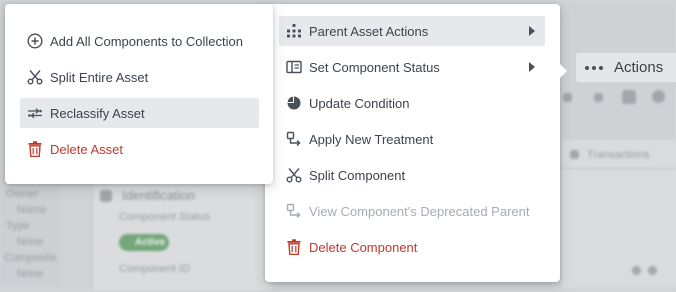  What do you see at coordinates (293, 139) in the screenshot?
I see `treatment-icon` at bounding box center [293, 139].